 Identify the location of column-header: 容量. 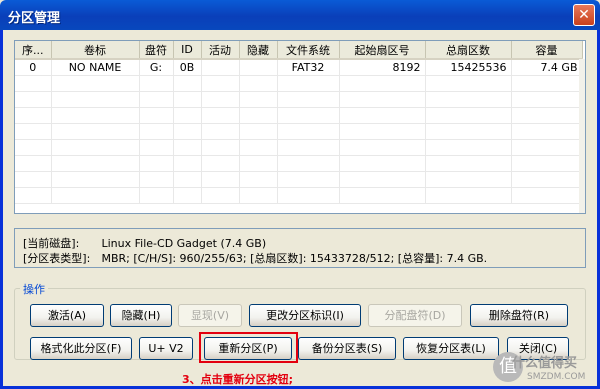
(547, 50).